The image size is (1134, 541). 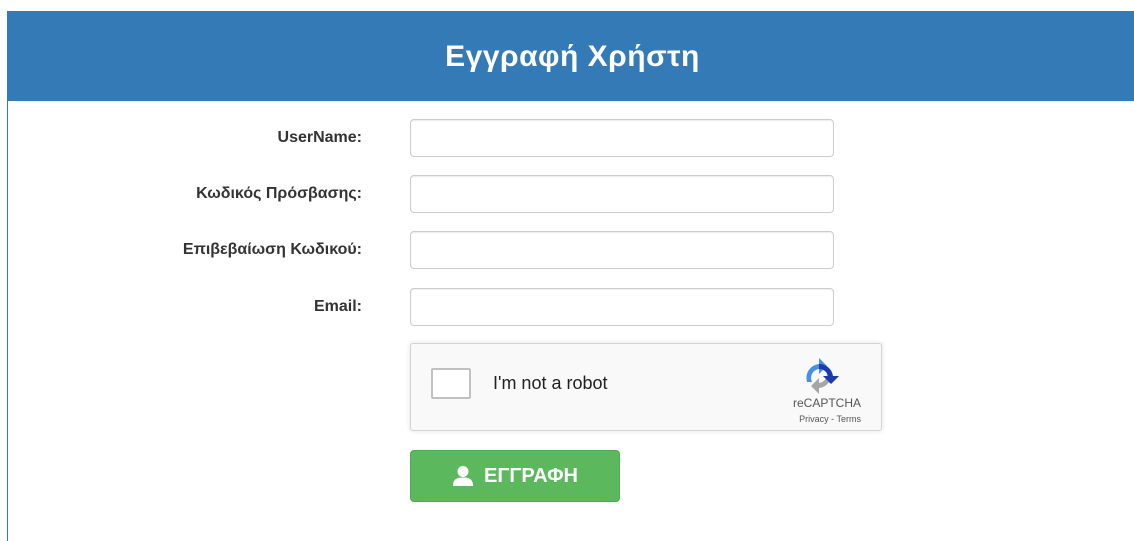 What do you see at coordinates (814, 419) in the screenshot?
I see `privacy-link: Privacy` at bounding box center [814, 419].